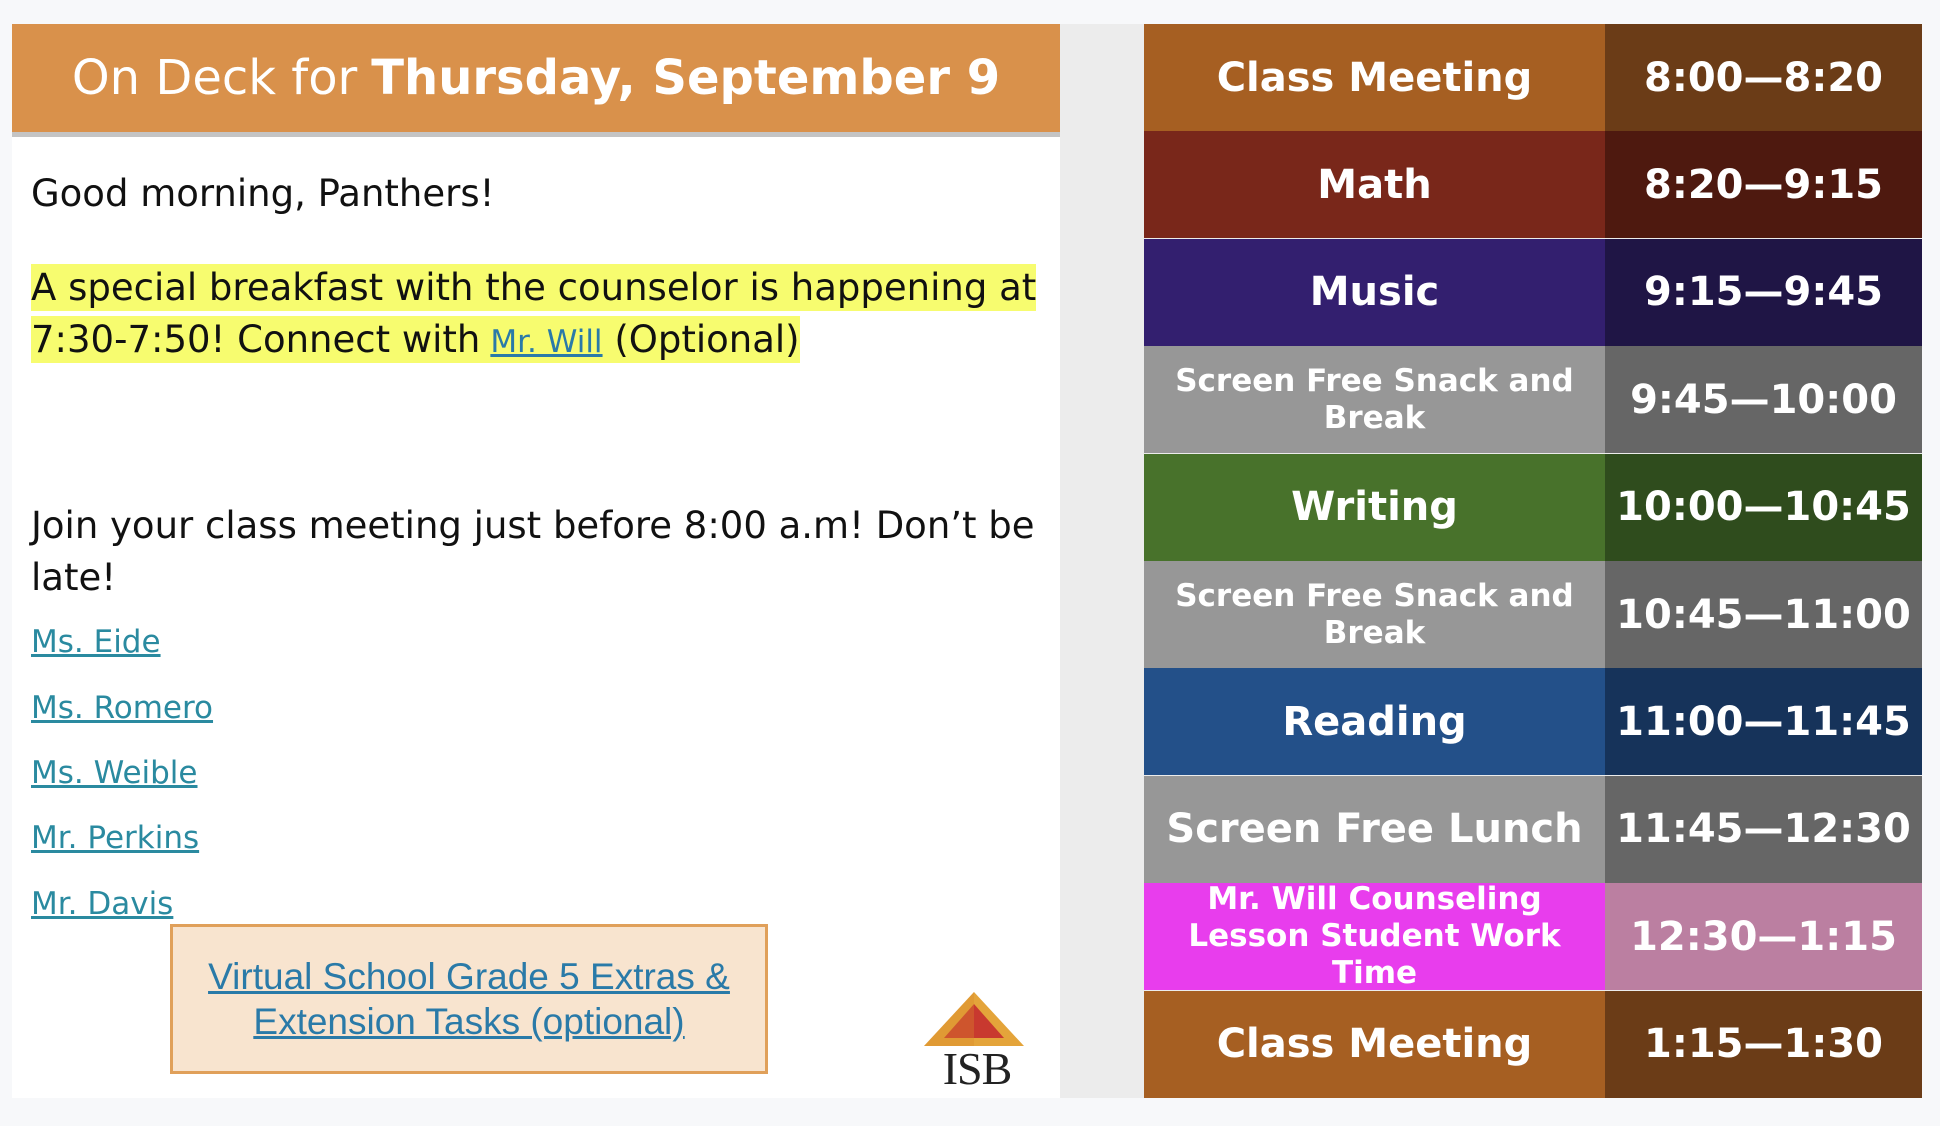  Describe the element at coordinates (214, 78) in the screenshot. I see `title-prefix: On Deck for` at that location.